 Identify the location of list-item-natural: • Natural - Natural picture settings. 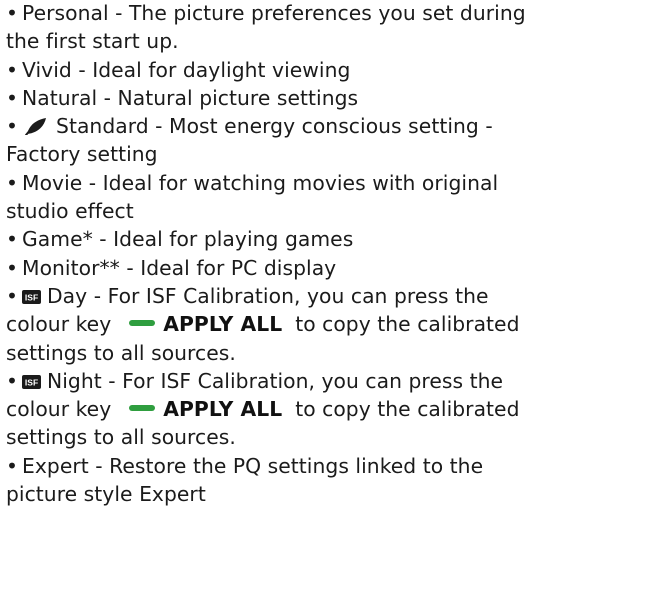
(327, 98).